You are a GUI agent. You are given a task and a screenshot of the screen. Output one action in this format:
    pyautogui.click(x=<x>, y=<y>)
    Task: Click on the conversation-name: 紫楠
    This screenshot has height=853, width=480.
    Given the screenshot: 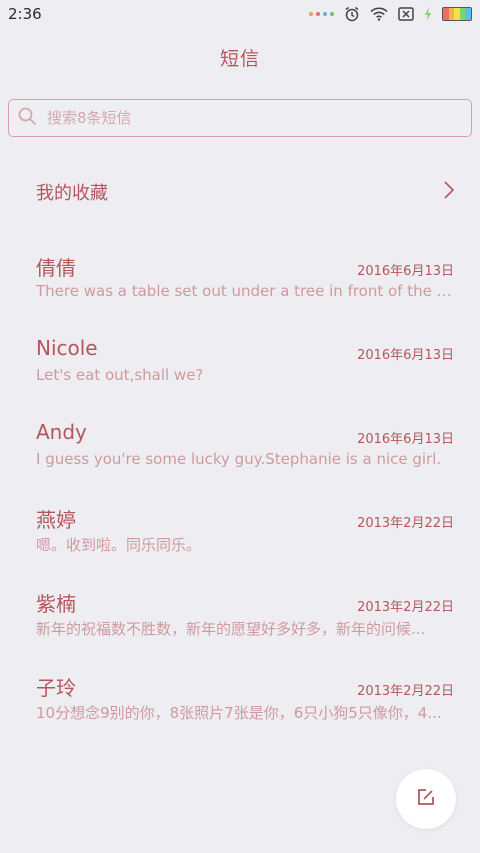 What is the action you would take?
    pyautogui.click(x=56, y=604)
    